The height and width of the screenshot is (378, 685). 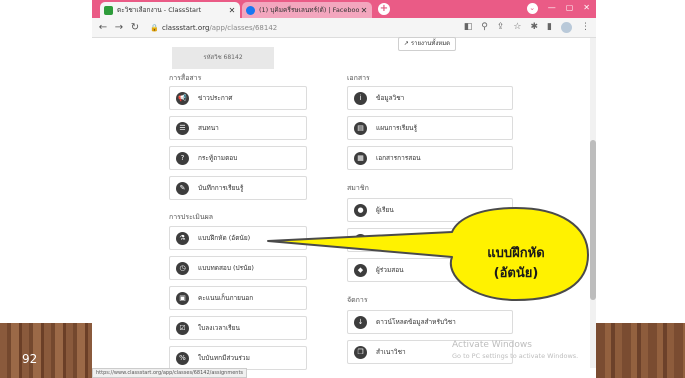 What do you see at coordinates (516, 264) in the screenshot?
I see `callout-text: แบบฝึกหัด (อัตนัย)` at bounding box center [516, 264].